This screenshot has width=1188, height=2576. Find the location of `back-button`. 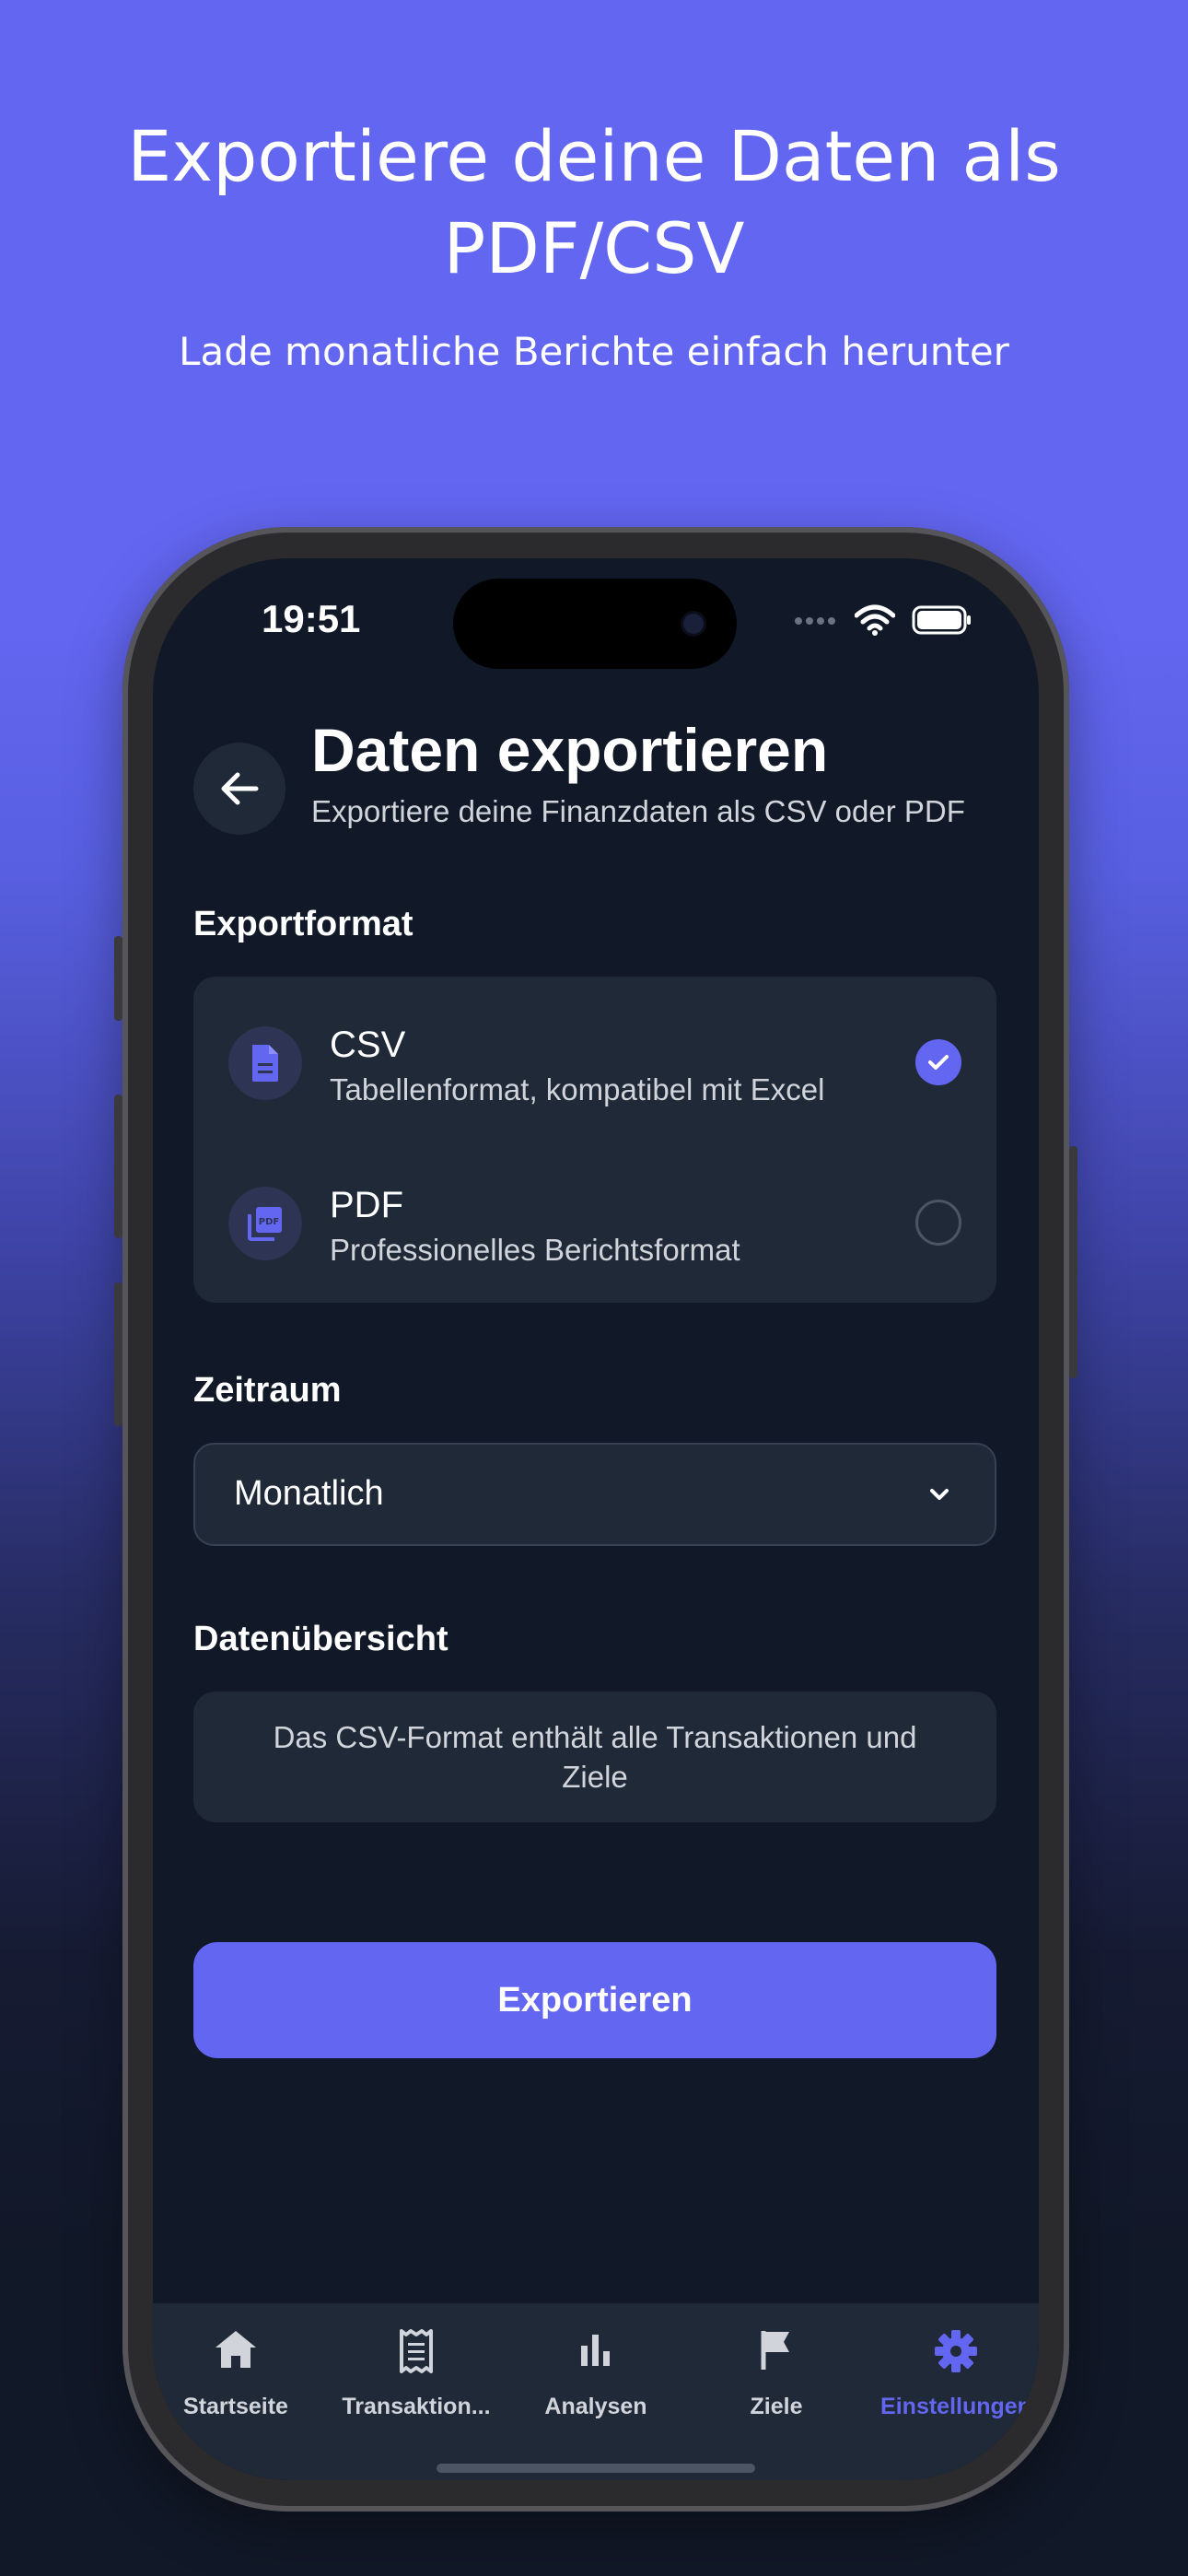

back-button is located at coordinates (239, 789).